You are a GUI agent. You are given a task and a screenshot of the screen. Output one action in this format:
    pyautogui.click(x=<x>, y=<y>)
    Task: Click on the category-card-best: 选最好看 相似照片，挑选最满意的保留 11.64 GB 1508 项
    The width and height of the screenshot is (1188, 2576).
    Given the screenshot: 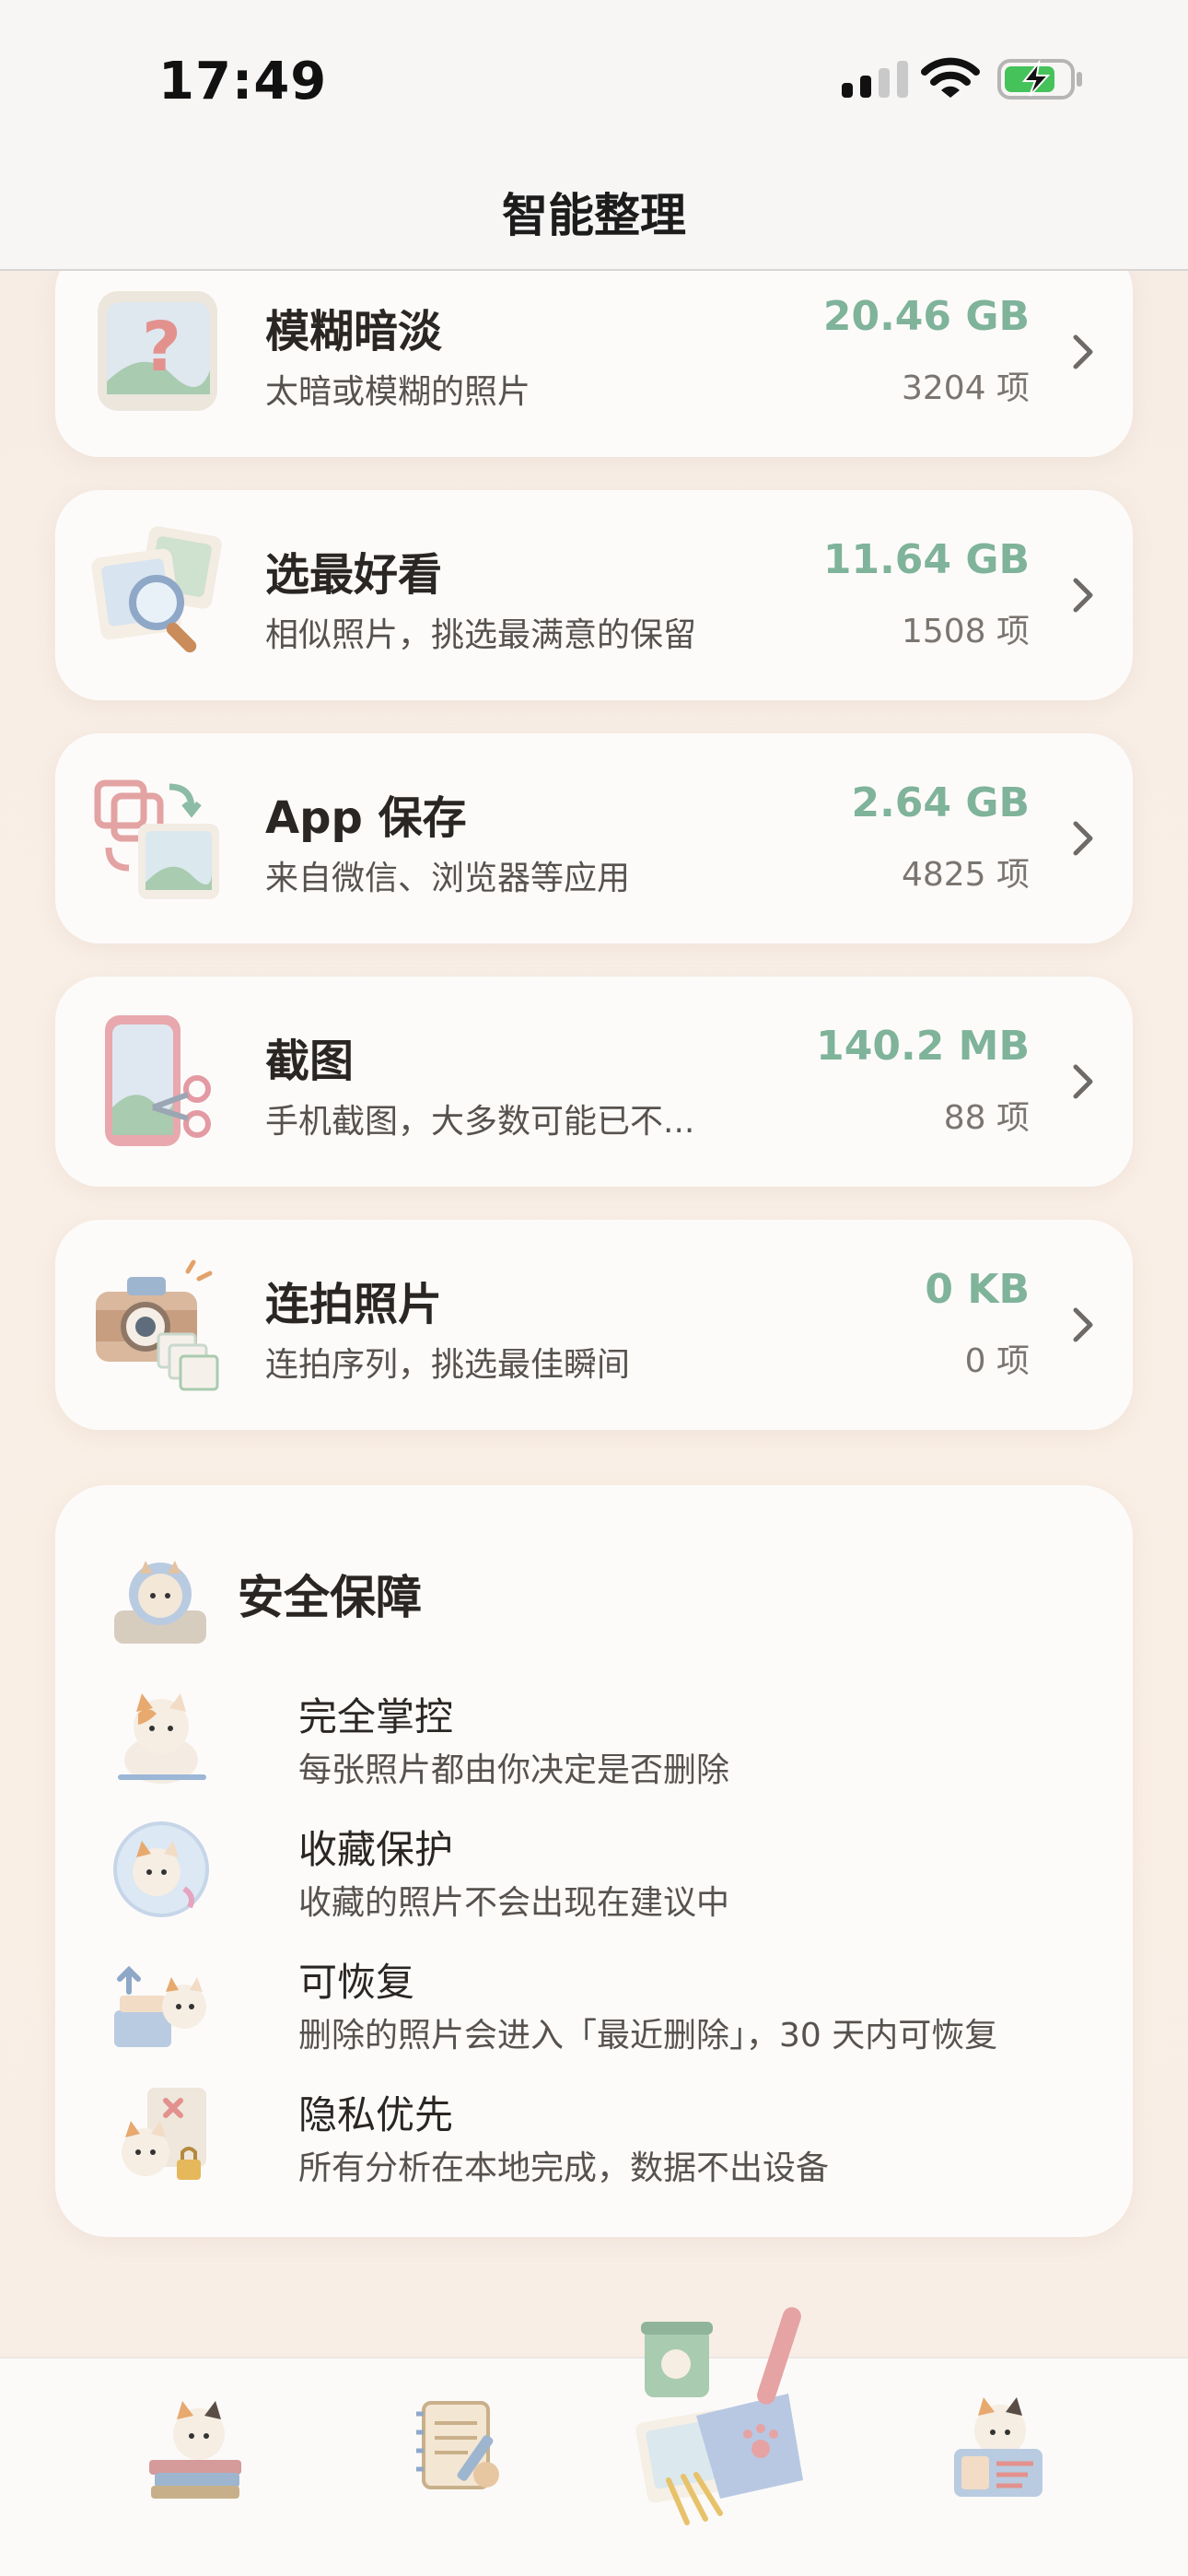 What is the action you would take?
    pyautogui.click(x=594, y=595)
    